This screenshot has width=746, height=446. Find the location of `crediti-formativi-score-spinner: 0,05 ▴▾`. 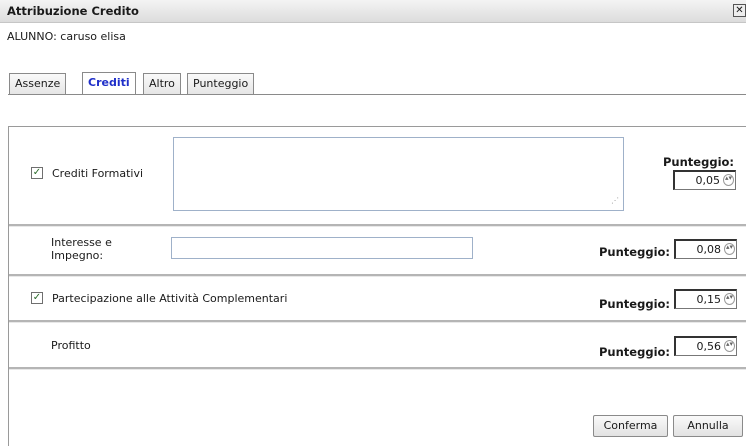

crediti-formativi-score-spinner: 0,05 ▴▾ is located at coordinates (704, 180).